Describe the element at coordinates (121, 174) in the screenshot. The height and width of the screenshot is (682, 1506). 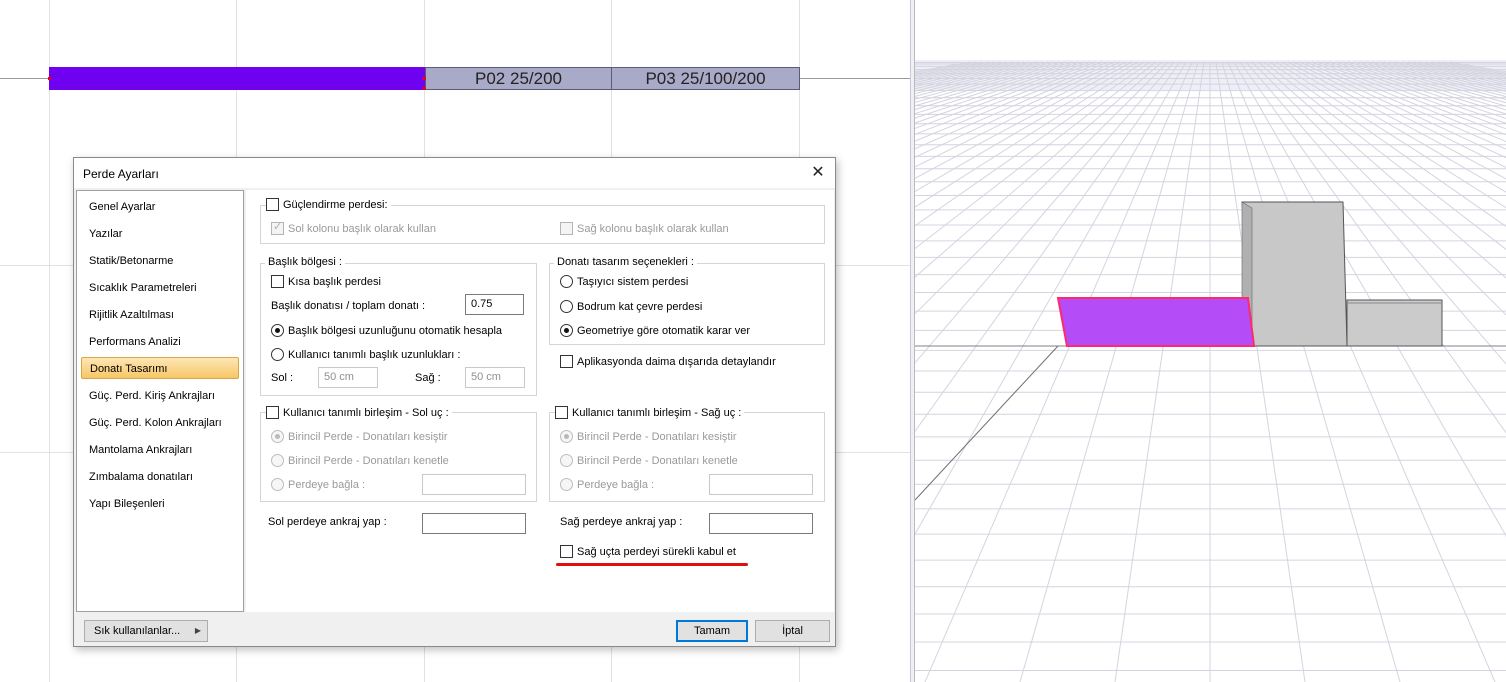
I see `dialog-title: Perde Ayarları` at that location.